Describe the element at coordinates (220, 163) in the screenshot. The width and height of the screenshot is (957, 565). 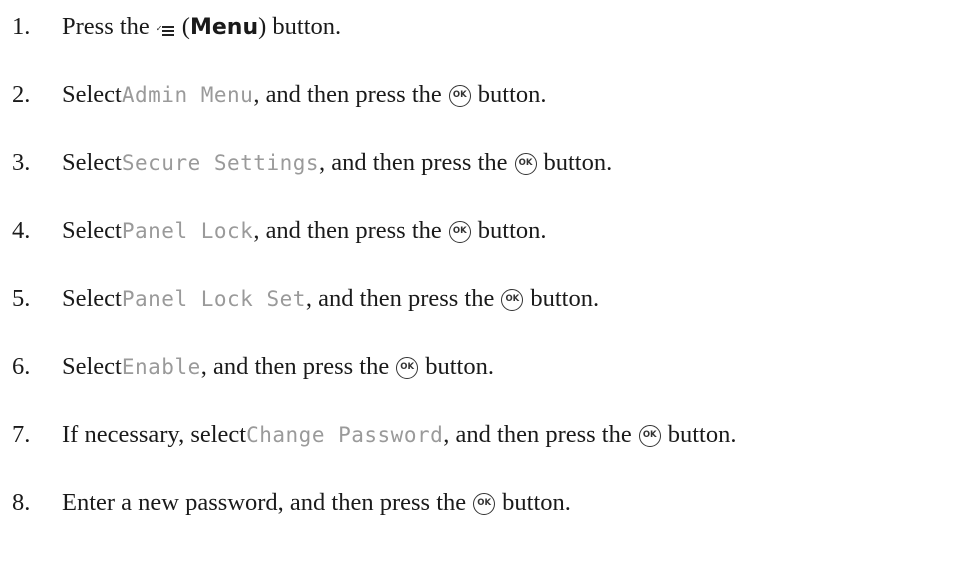
I see `lcd-menu-item: Secure Settings` at that location.